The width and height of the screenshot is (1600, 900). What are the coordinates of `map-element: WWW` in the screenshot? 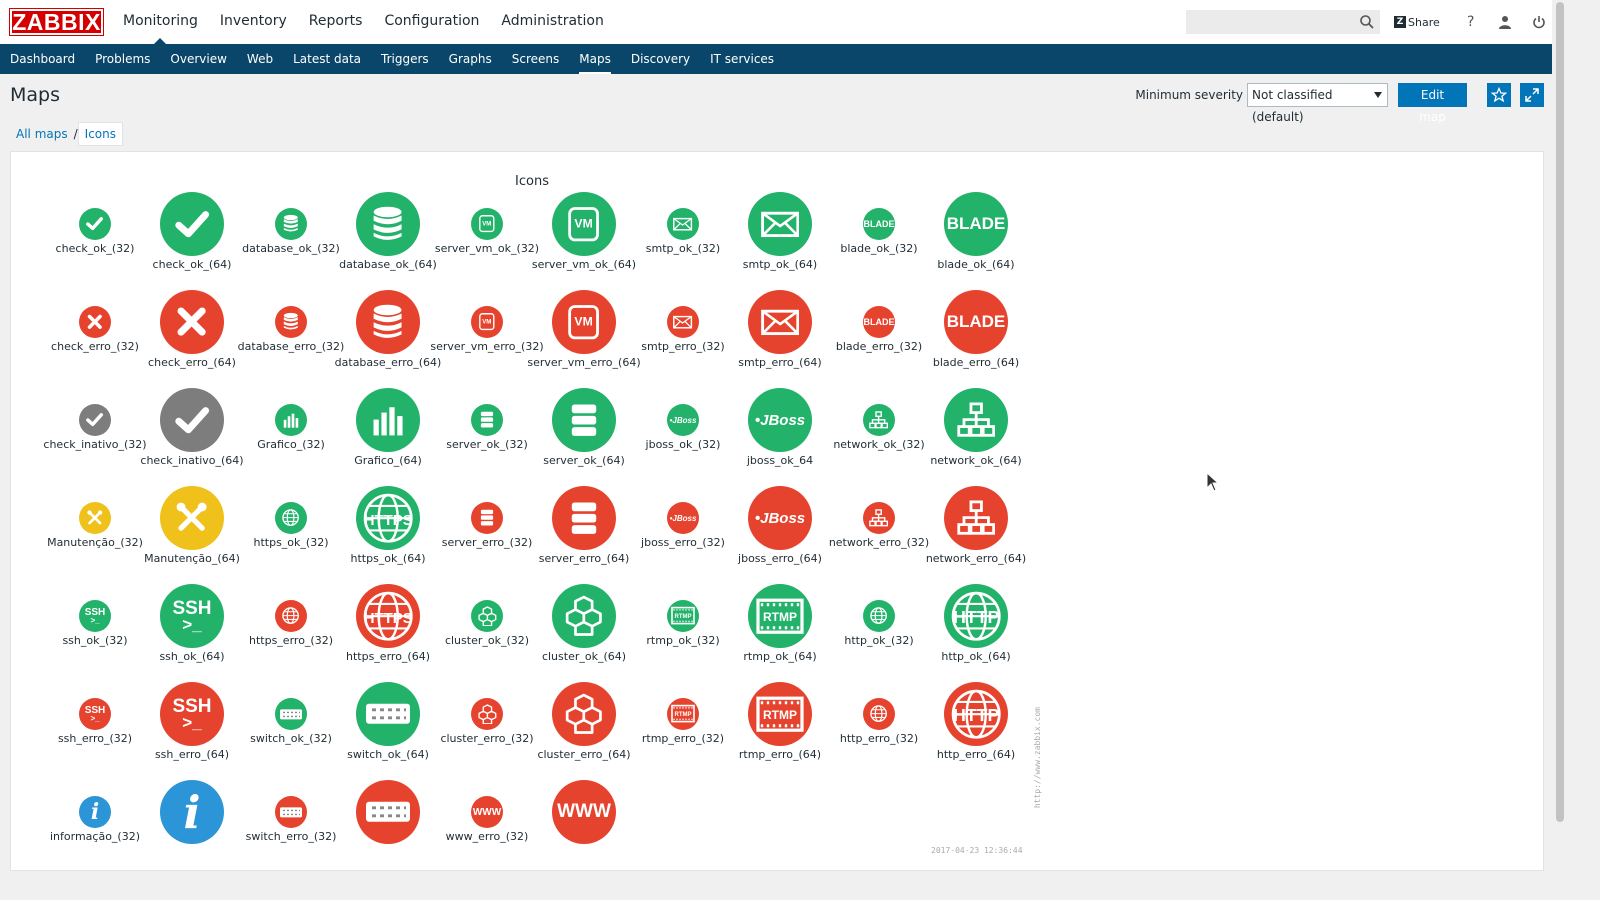 It's located at (584, 812).